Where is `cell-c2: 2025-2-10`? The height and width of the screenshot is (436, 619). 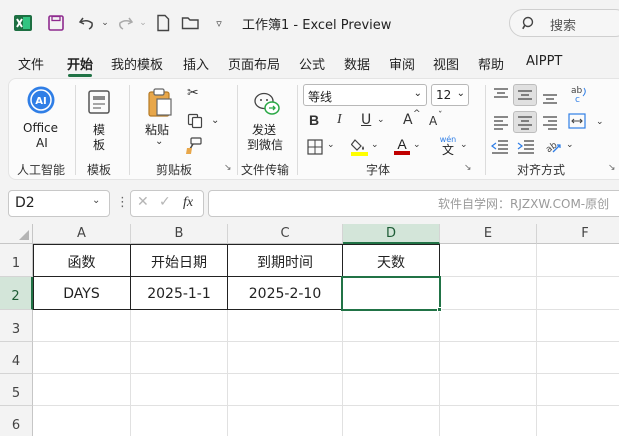
cell-c2: 2025-2-10 is located at coordinates (285, 294).